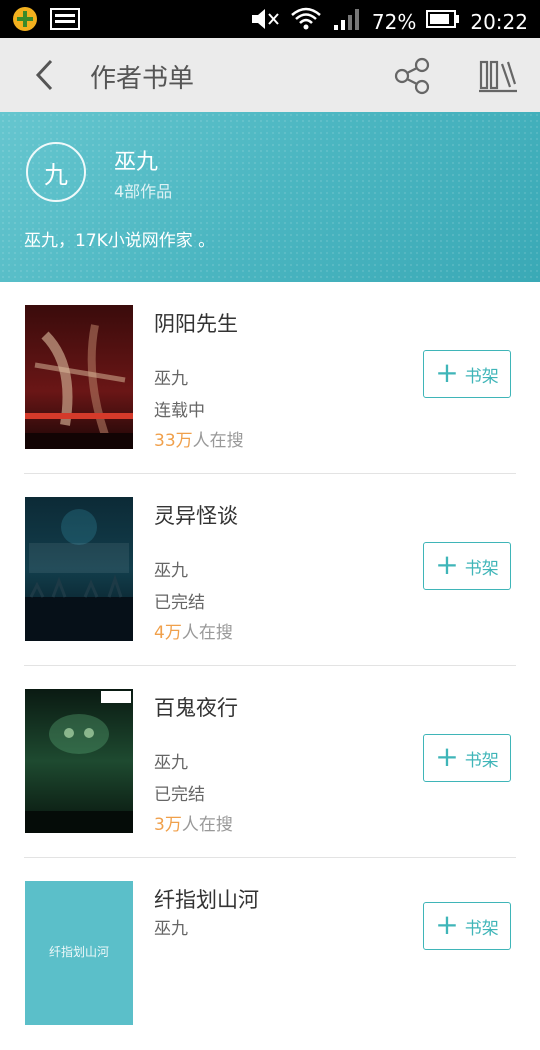 This screenshot has height=1050, width=540. Describe the element at coordinates (196, 707) in the screenshot. I see `book-title: 百鬼夜行` at that location.